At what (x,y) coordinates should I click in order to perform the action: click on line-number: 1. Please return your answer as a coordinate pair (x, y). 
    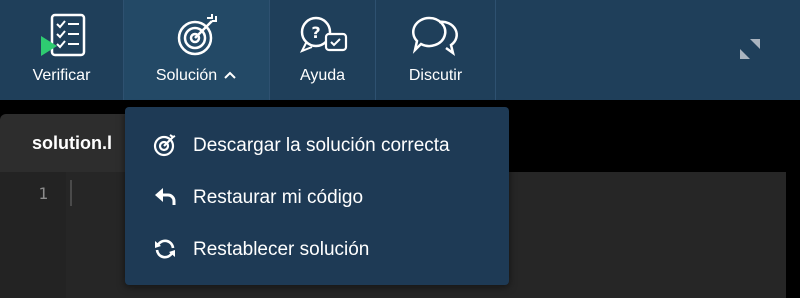
    Looking at the image, I should click on (43, 193).